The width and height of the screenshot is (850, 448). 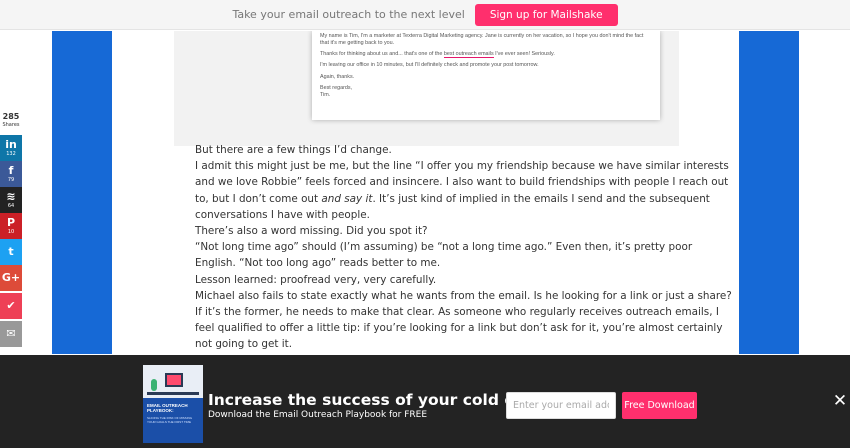 What do you see at coordinates (561, 405) in the screenshot?
I see `email-input` at bounding box center [561, 405].